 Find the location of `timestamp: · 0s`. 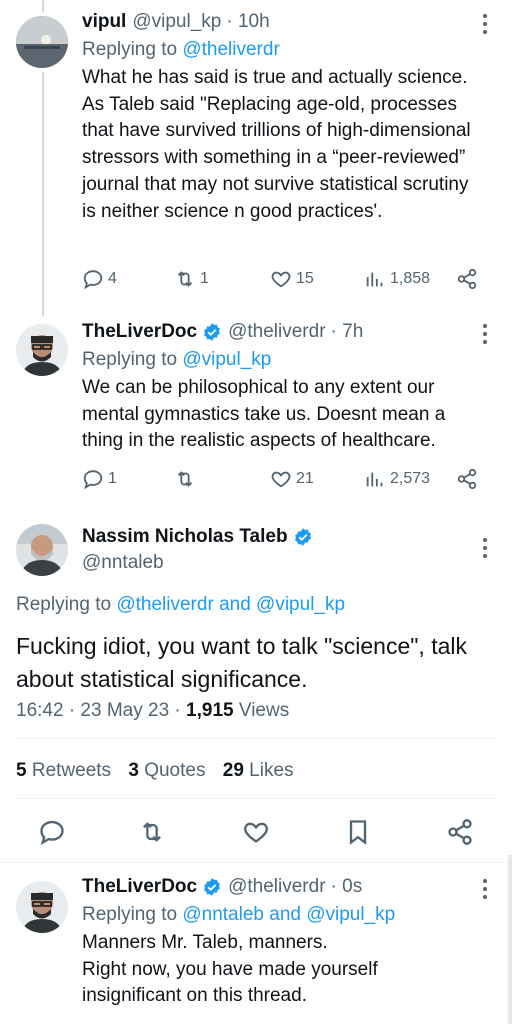

timestamp: · 0s is located at coordinates (347, 887).